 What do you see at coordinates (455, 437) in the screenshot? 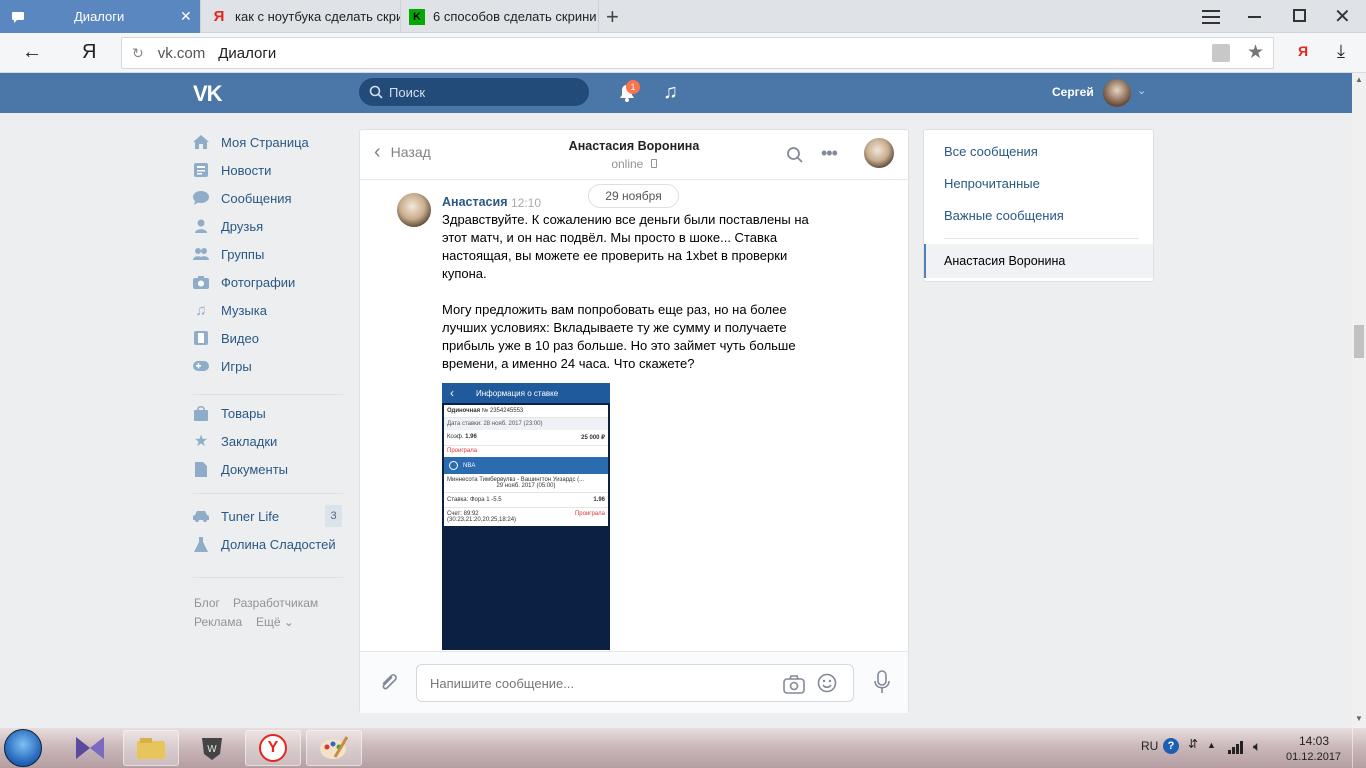
I see `coef-label: Коэф.` at bounding box center [455, 437].